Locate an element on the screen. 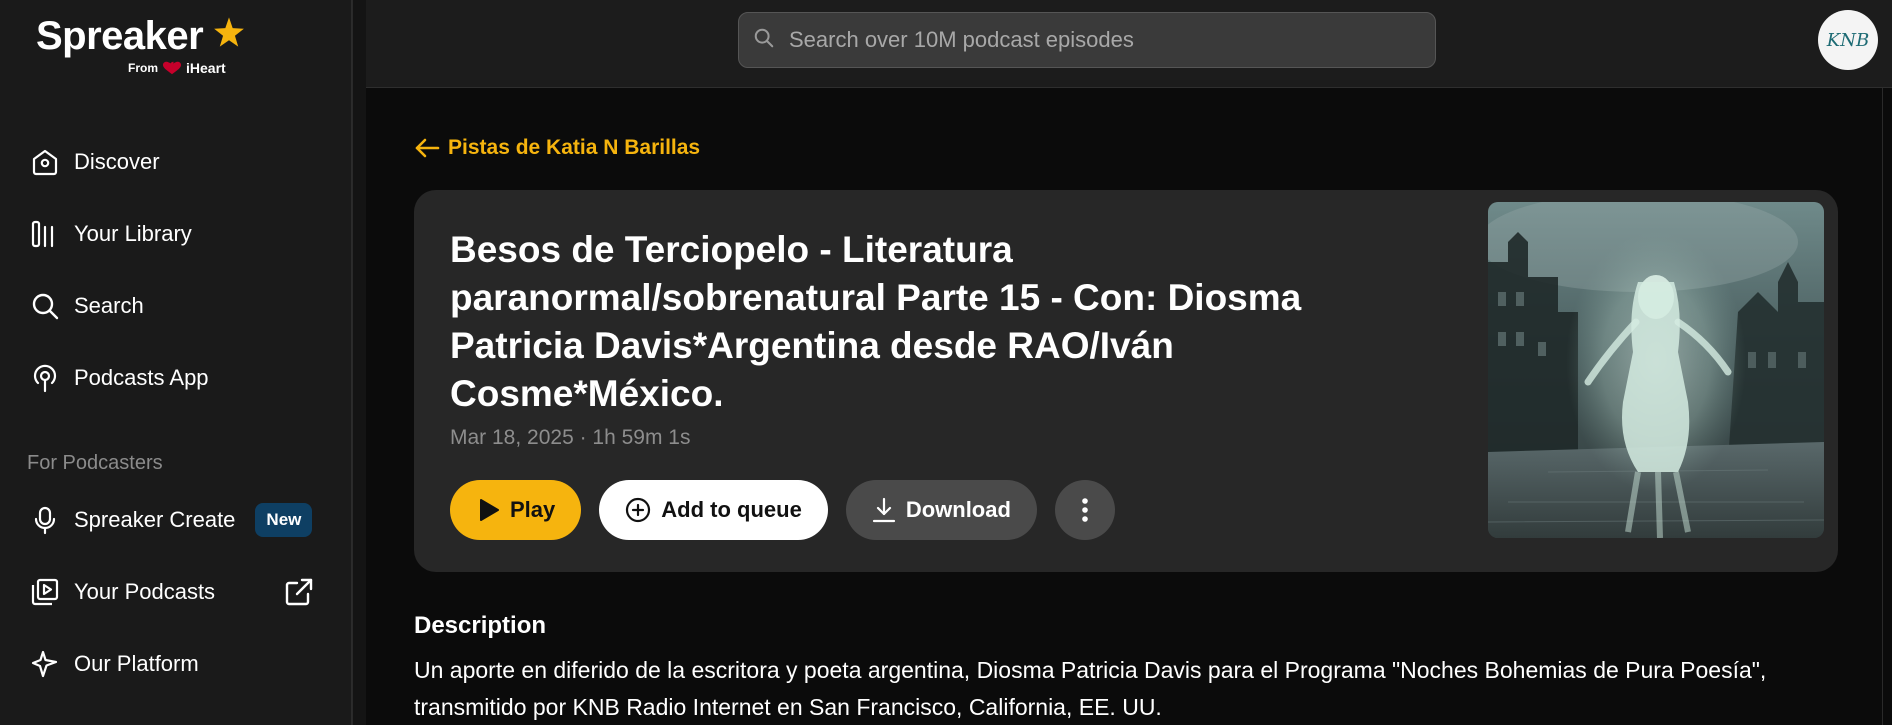 Image resolution: width=1892 pixels, height=725 pixels. top-bar: KNB is located at coordinates (1129, 44).